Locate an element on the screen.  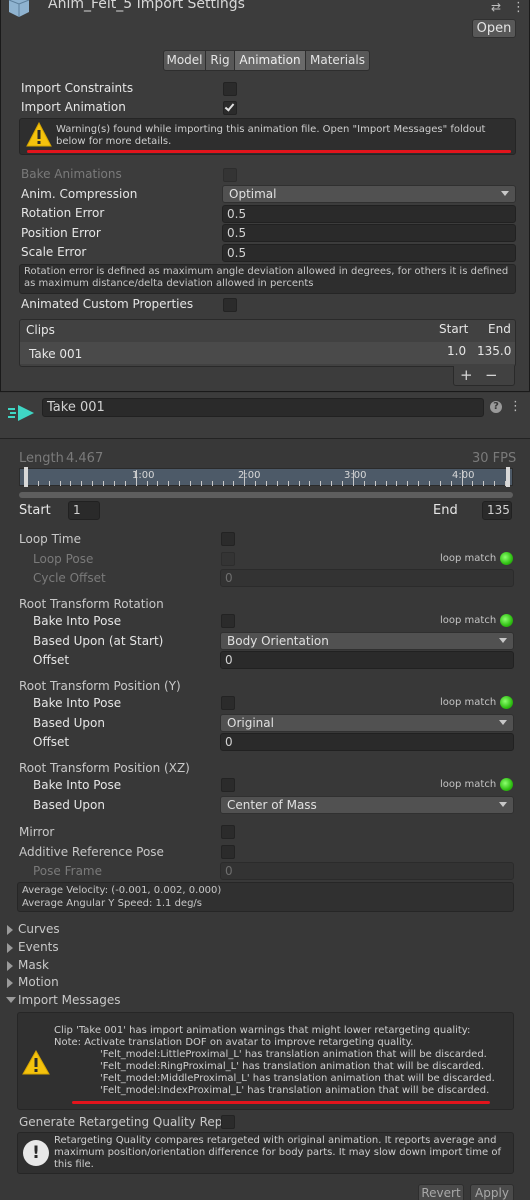
rtr-bake-label: Bake Into Pose is located at coordinates (77, 621).